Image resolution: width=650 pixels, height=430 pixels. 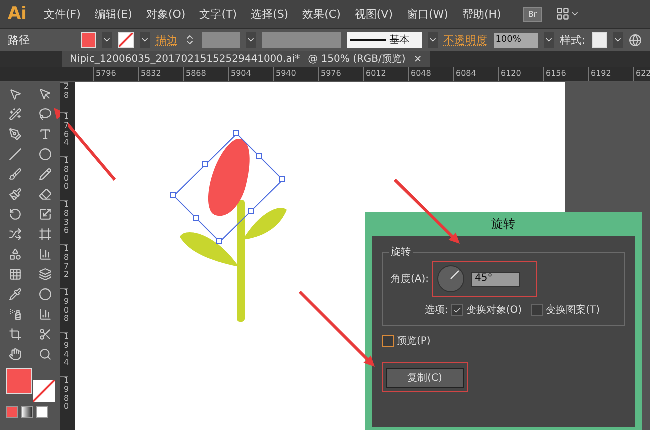 I want to click on frame-icon, so click(x=45, y=234).